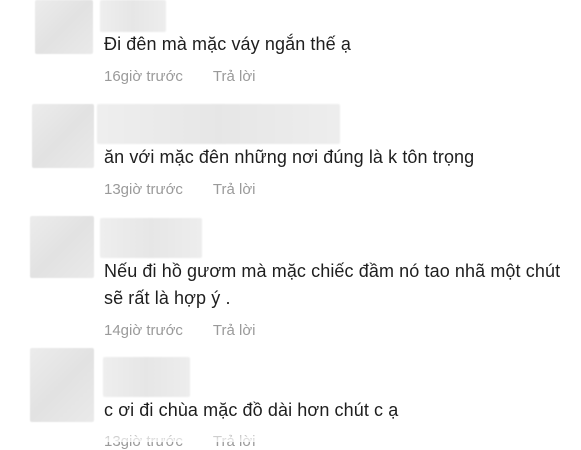 The height and width of the screenshot is (450, 581). What do you see at coordinates (143, 330) in the screenshot?
I see `comment-timestamp: 14giờ trước` at bounding box center [143, 330].